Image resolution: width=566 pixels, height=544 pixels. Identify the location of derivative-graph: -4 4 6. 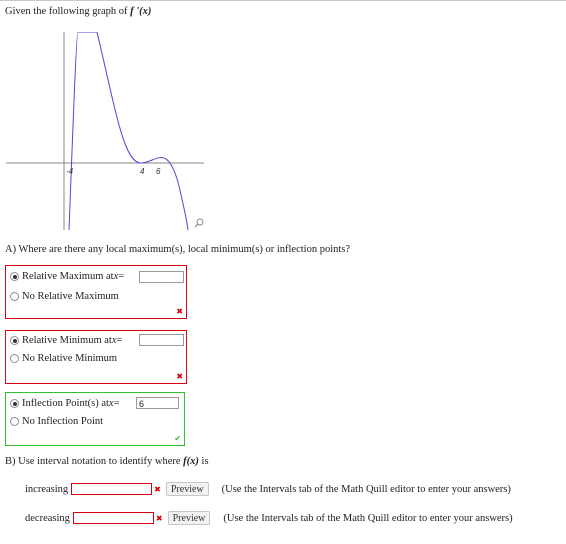
(105, 131).